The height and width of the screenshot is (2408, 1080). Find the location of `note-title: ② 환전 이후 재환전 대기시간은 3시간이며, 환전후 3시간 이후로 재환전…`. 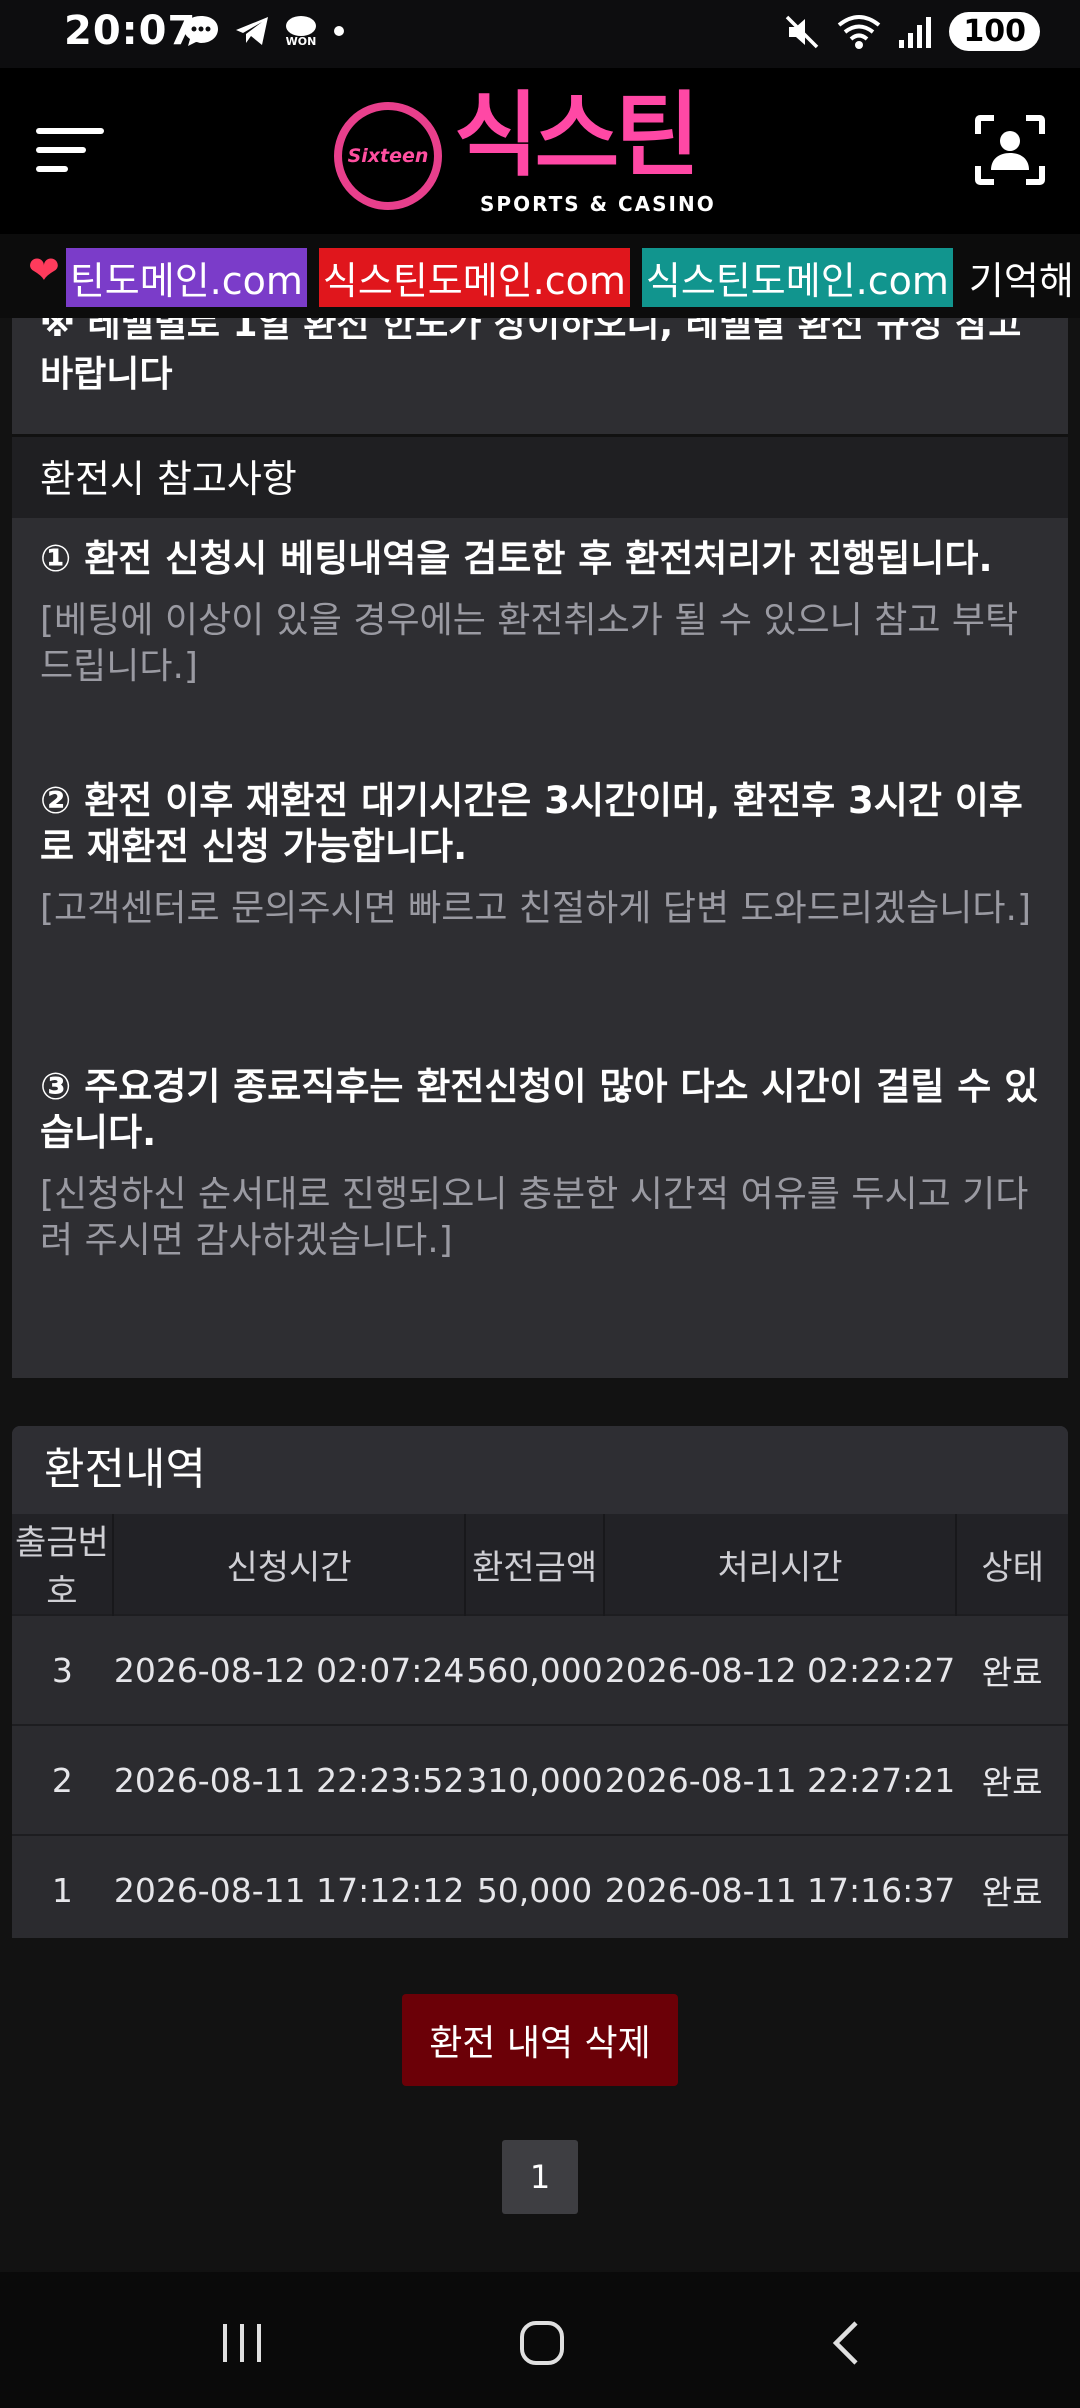

note-title: ② 환전 이후 재환전 대기시간은 3시간이며, 환전후 3시간 이후로 재환전… is located at coordinates (531, 823).